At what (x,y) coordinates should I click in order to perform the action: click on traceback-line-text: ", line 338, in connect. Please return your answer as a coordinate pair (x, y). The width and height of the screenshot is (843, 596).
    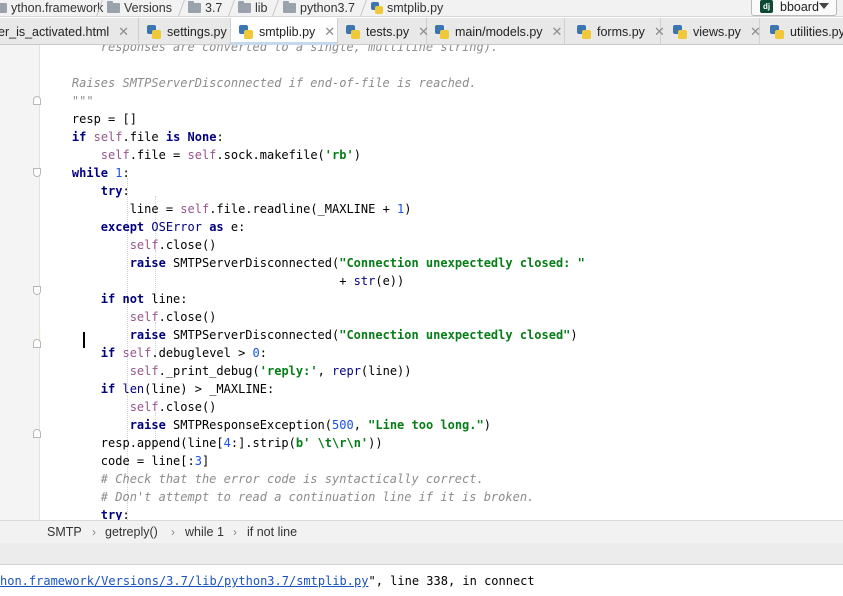
    Looking at the image, I should click on (451, 581).